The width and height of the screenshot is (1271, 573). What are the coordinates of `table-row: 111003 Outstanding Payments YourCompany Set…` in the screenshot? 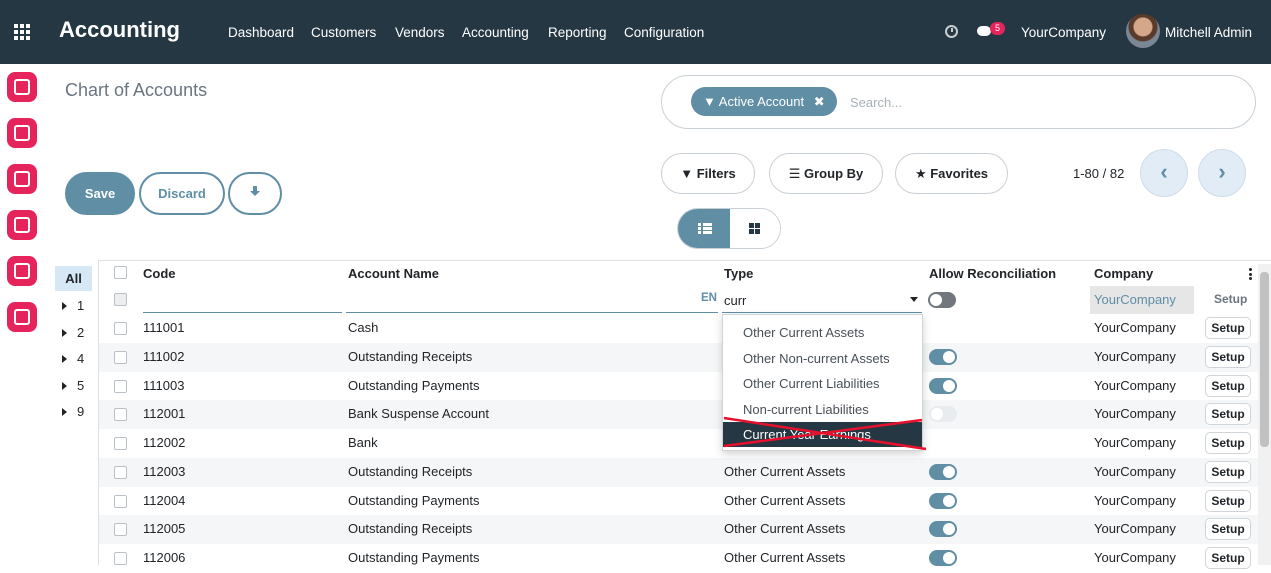 It's located at (679, 386).